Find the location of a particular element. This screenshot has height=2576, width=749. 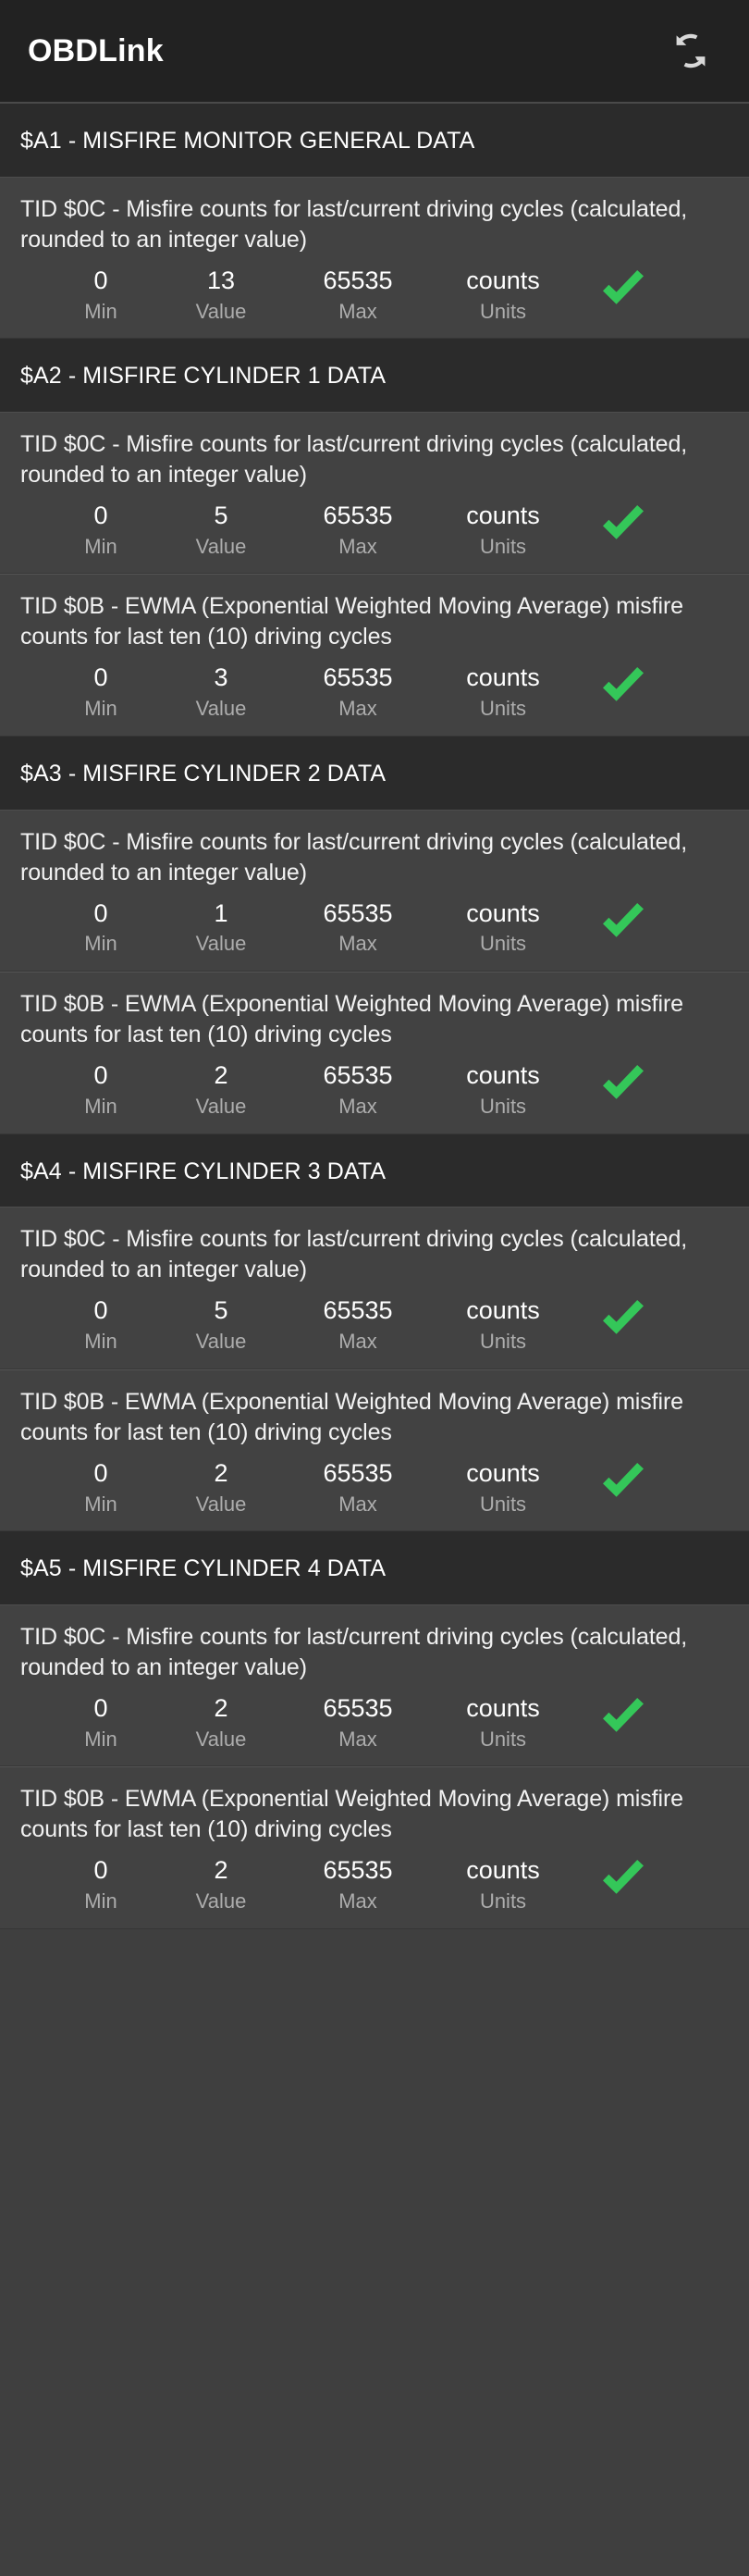

current-value: 3 is located at coordinates (221, 677).